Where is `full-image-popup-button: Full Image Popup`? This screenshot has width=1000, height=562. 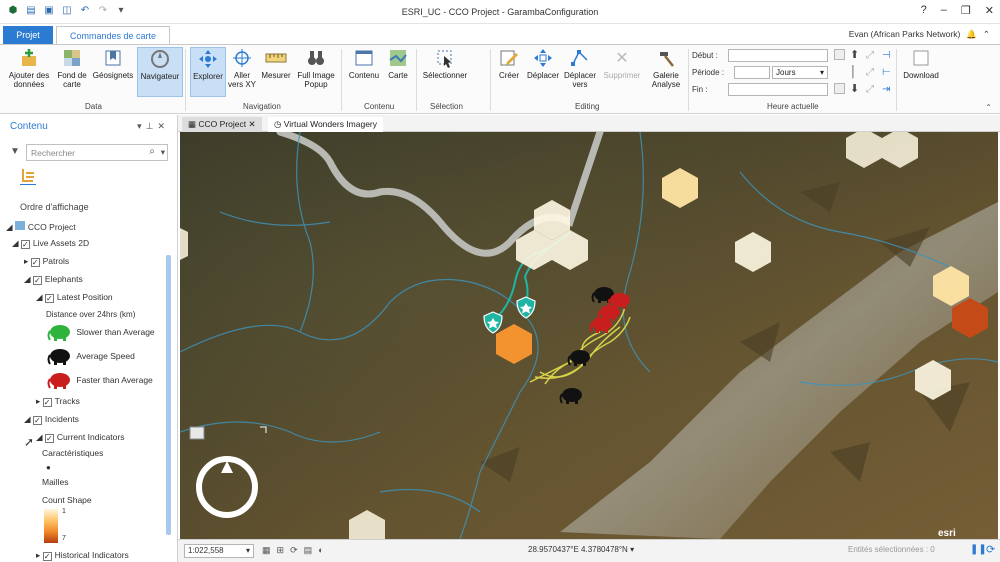 full-image-popup-button: Full Image Popup is located at coordinates (316, 68).